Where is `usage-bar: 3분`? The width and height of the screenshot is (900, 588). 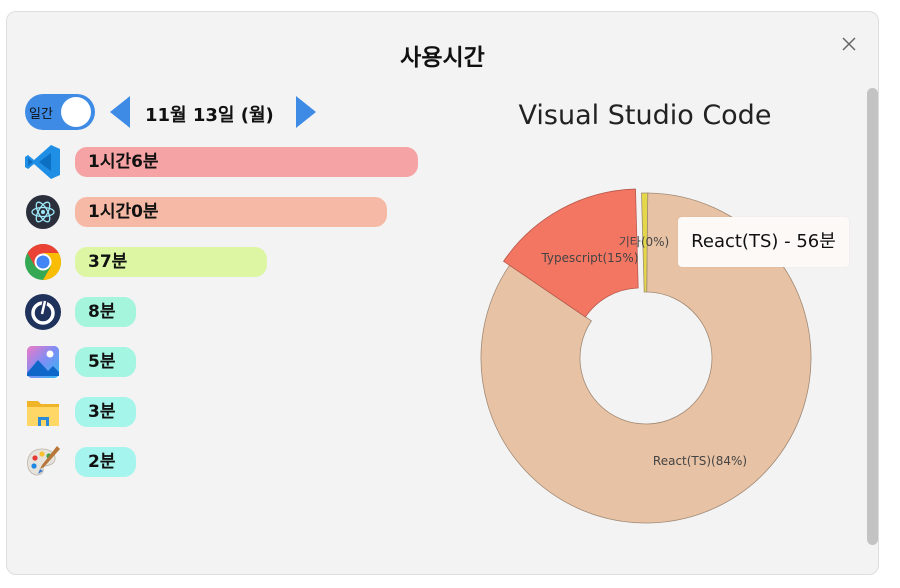
usage-bar: 3분 is located at coordinates (105, 412).